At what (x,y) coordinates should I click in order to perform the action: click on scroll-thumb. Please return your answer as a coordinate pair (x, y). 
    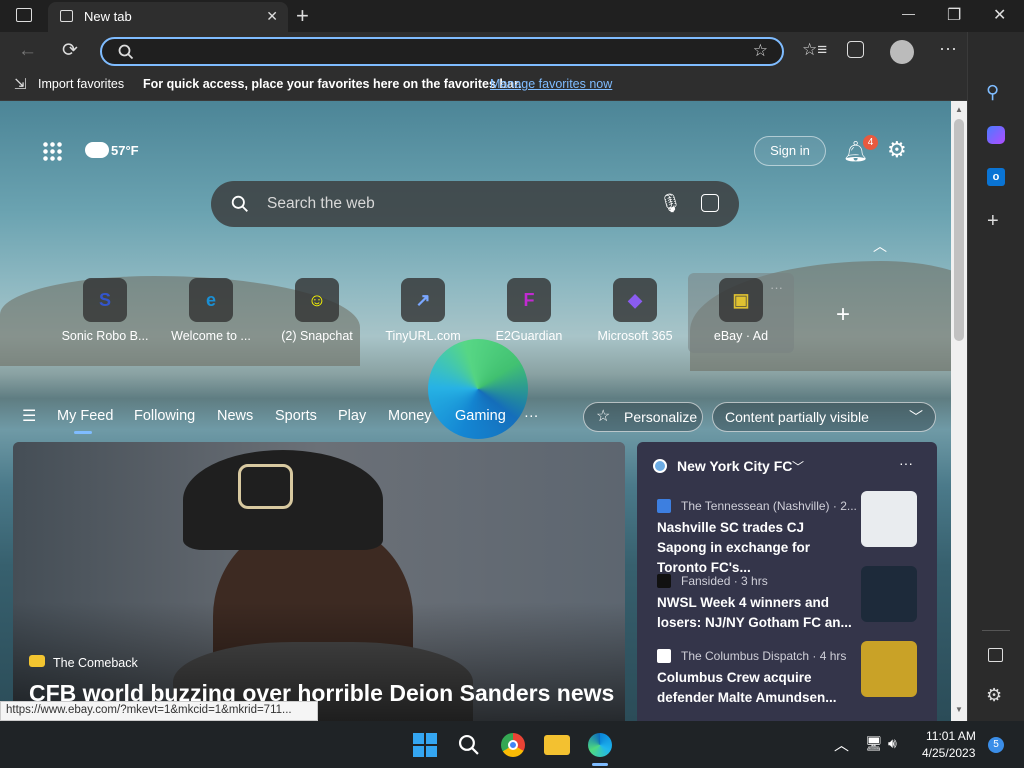
    Looking at the image, I should click on (959, 230).